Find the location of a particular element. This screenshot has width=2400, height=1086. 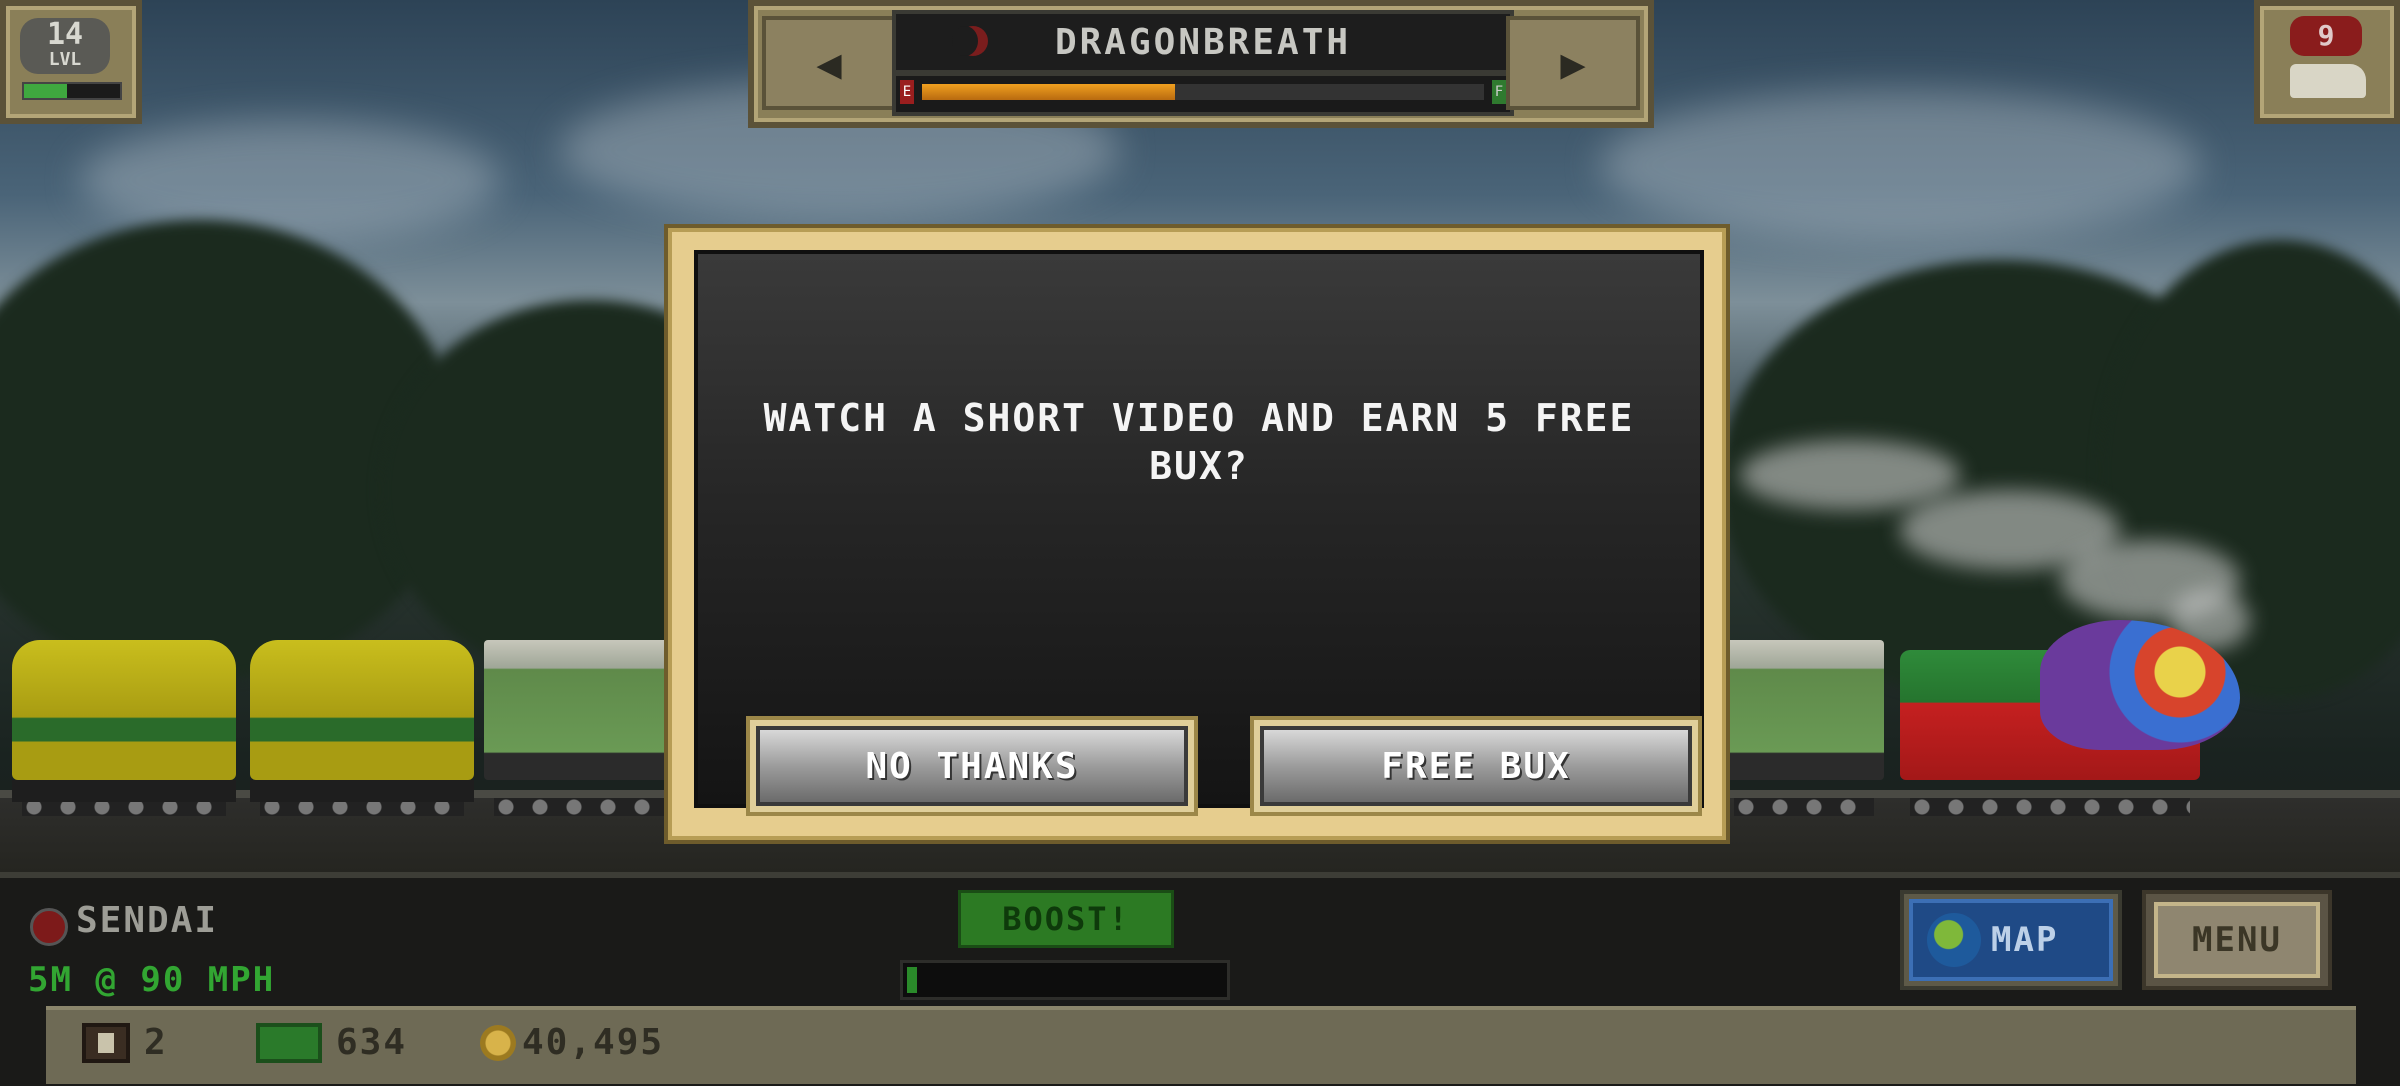

cash-icon is located at coordinates (289, 1042).